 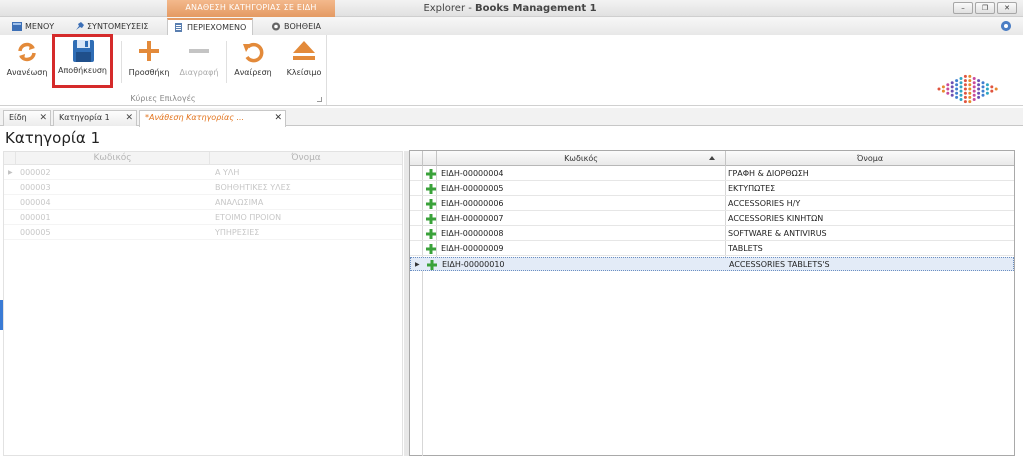 What do you see at coordinates (472, 188) in the screenshot?
I see `cell-code: ΕΙΔΗ-00000005` at bounding box center [472, 188].